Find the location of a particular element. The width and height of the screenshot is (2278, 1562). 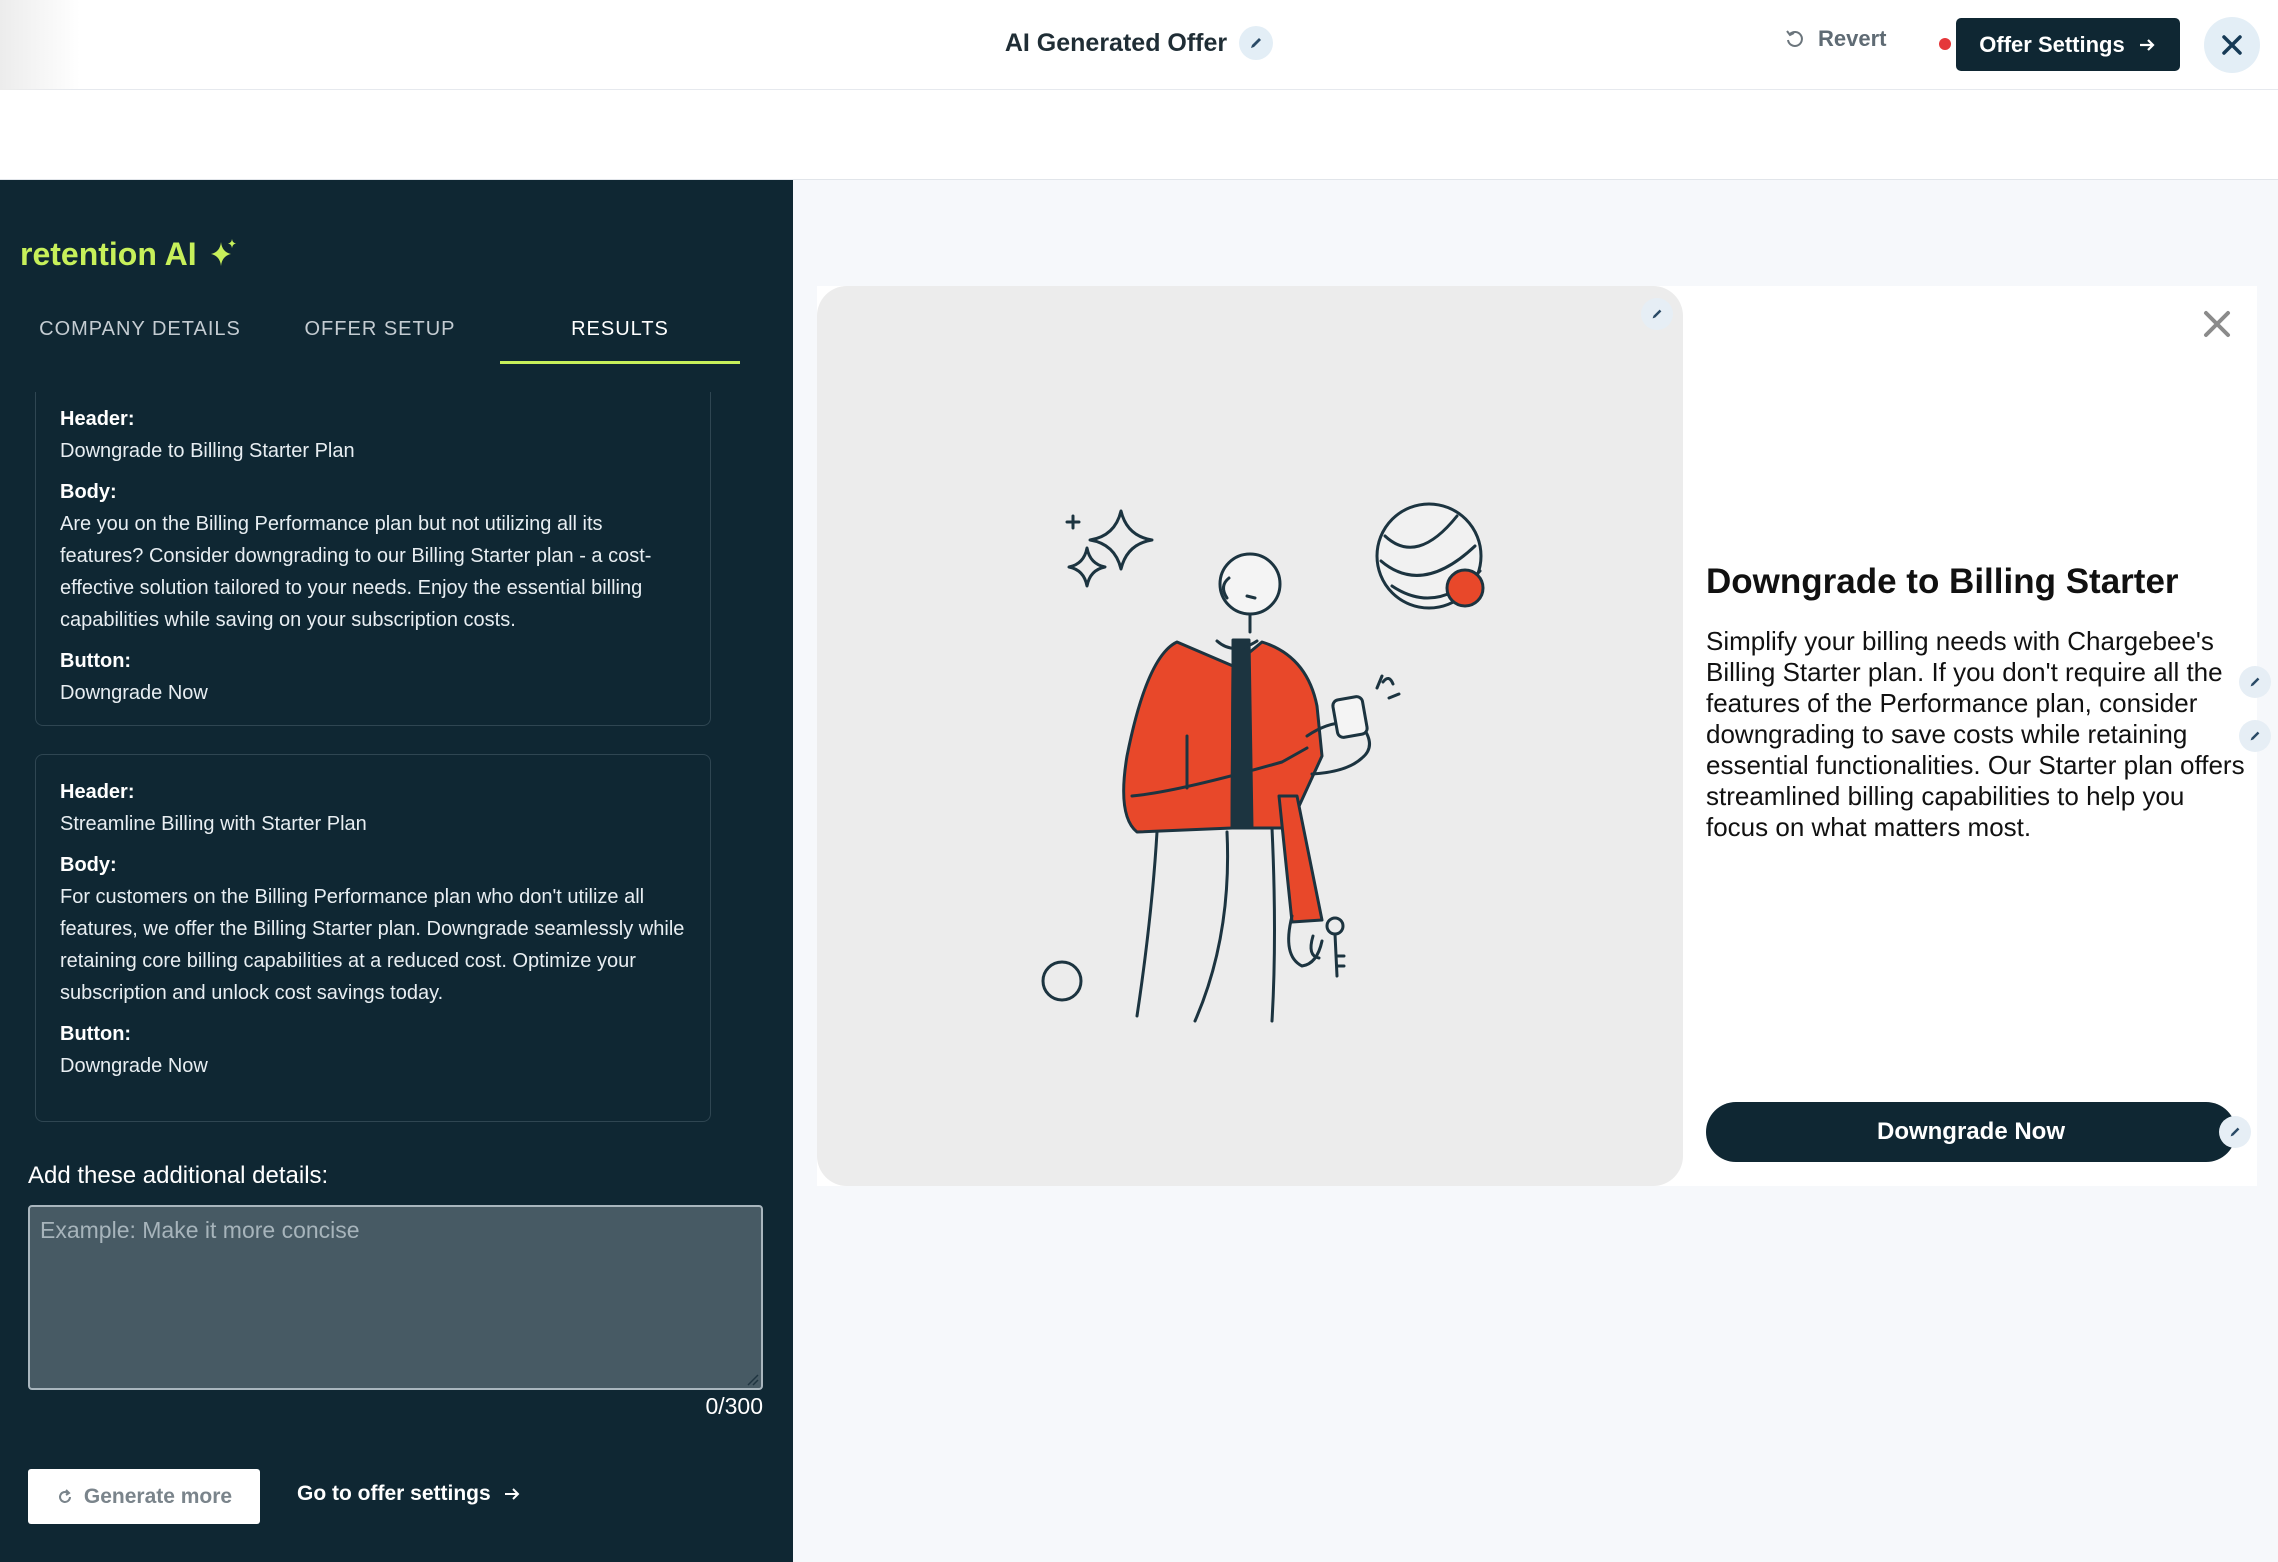

sparkle-icon is located at coordinates (223, 252).